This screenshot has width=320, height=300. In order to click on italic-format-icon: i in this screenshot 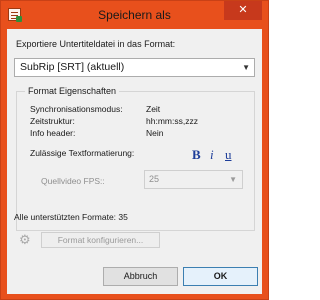, I will do `click(212, 154)`.